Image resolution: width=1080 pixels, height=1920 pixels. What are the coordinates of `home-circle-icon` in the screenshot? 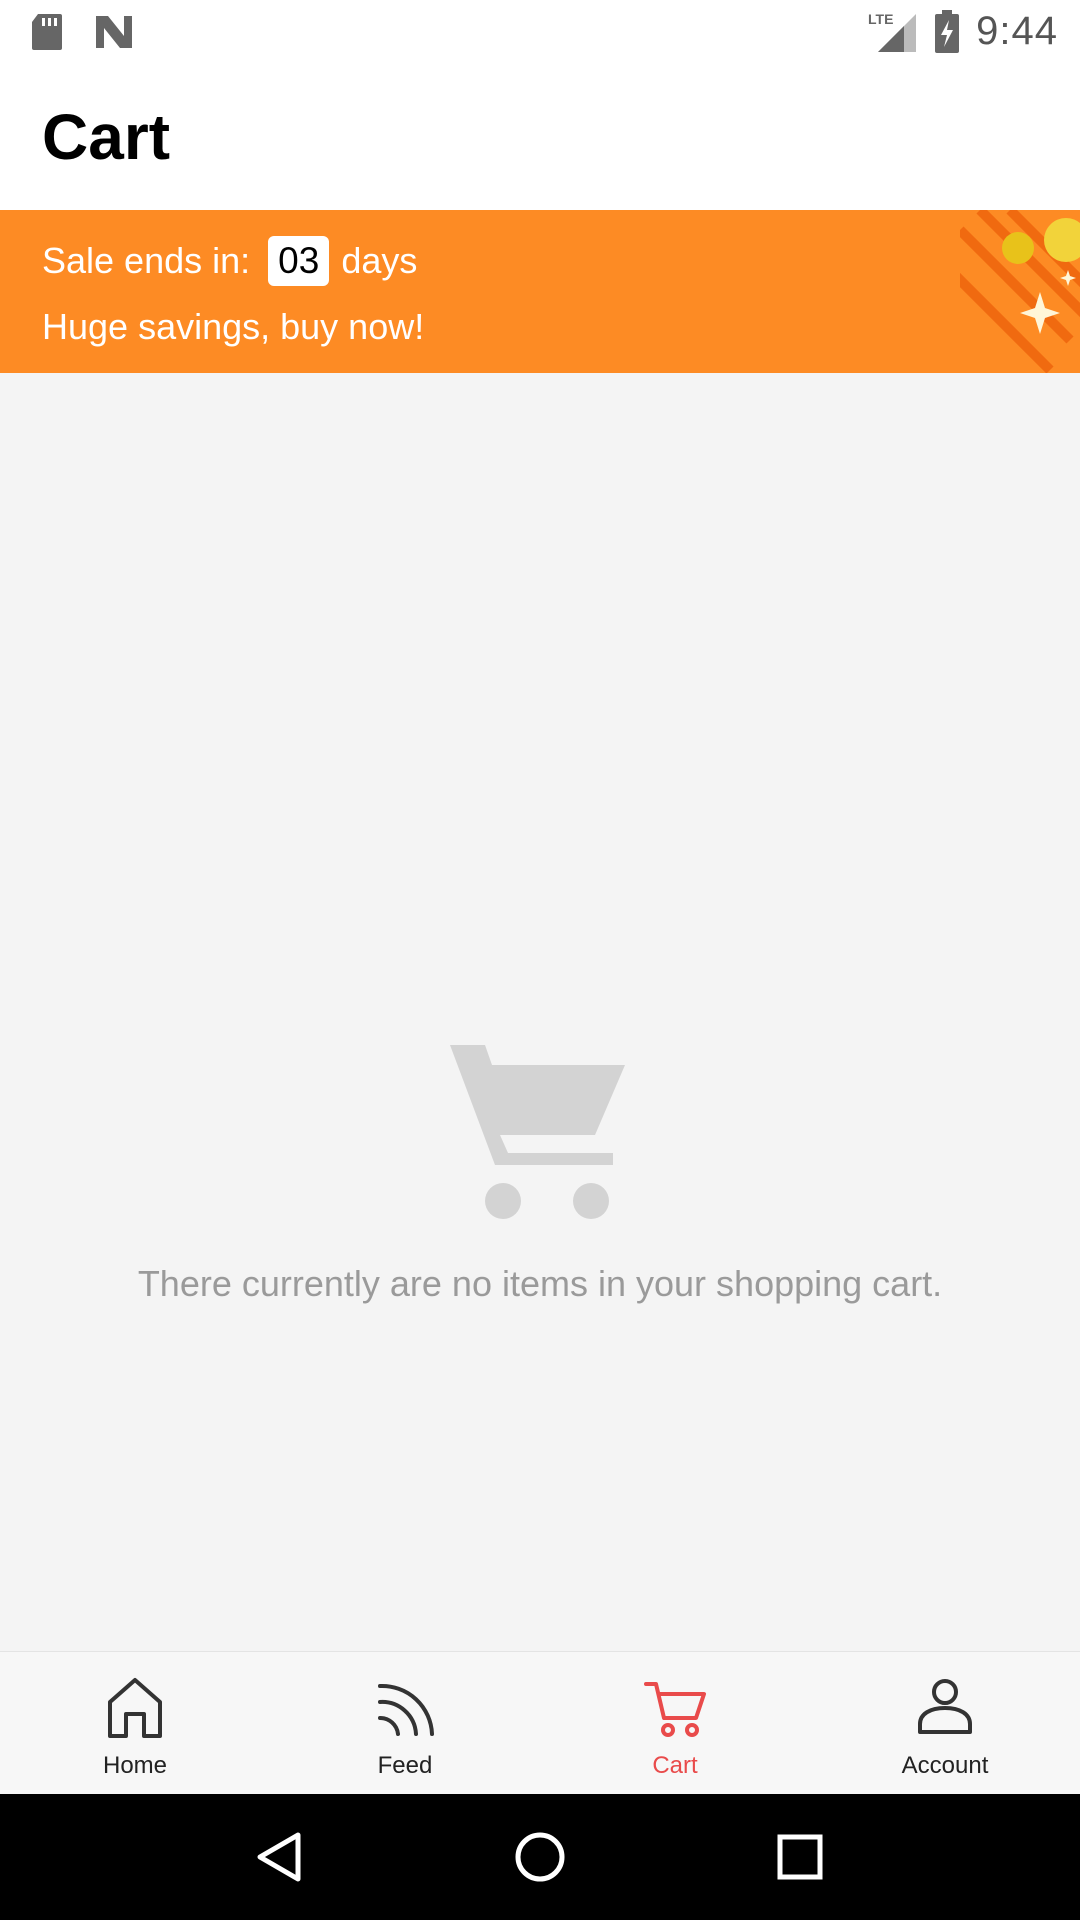 It's located at (540, 1857).